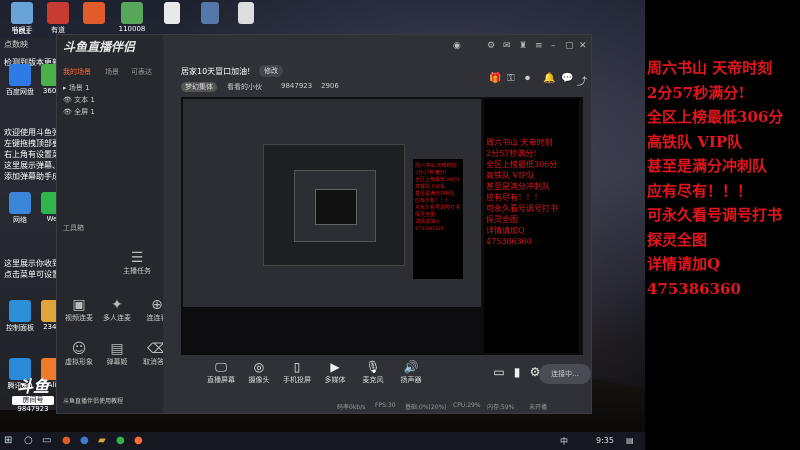  I want to click on desktop-icon-baidu-label: 百度网盘, so click(20, 92).